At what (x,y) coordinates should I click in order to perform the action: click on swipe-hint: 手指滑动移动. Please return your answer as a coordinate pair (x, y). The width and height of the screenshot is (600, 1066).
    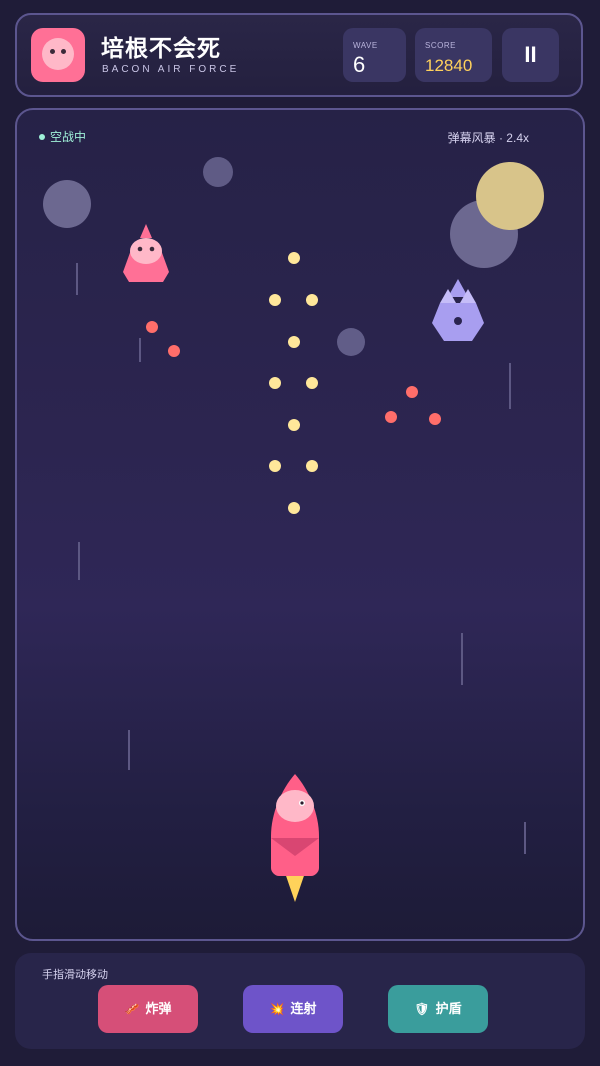
    Looking at the image, I should click on (75, 975).